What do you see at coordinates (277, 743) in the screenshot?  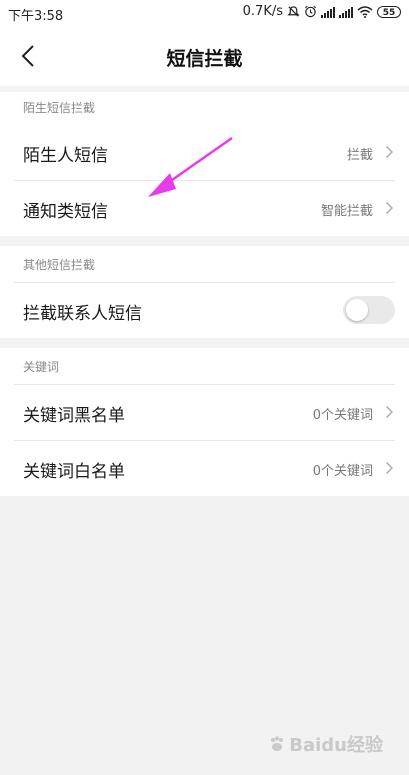 I see `paw-icon` at bounding box center [277, 743].